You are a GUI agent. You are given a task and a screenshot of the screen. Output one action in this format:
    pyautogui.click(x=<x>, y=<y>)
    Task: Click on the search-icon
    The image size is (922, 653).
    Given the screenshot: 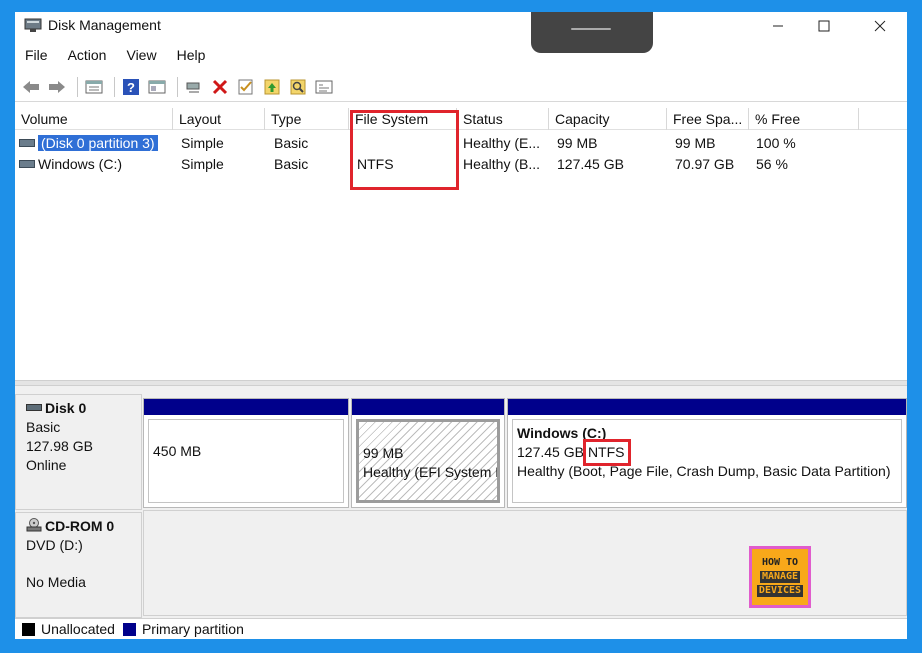 What is the action you would take?
    pyautogui.click(x=298, y=86)
    